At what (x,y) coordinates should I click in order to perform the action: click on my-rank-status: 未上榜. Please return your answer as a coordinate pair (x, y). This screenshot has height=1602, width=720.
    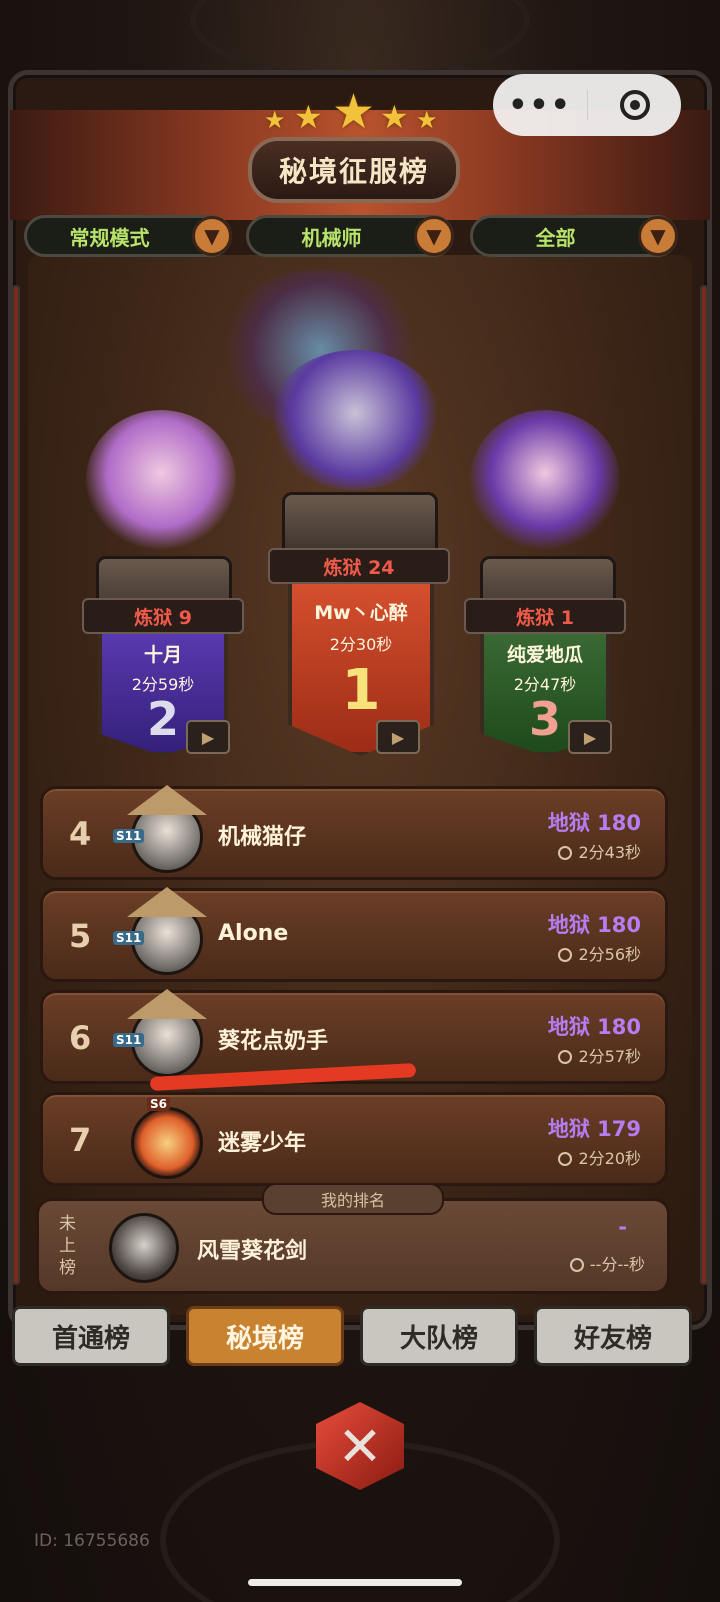
    Looking at the image, I should click on (67, 1246).